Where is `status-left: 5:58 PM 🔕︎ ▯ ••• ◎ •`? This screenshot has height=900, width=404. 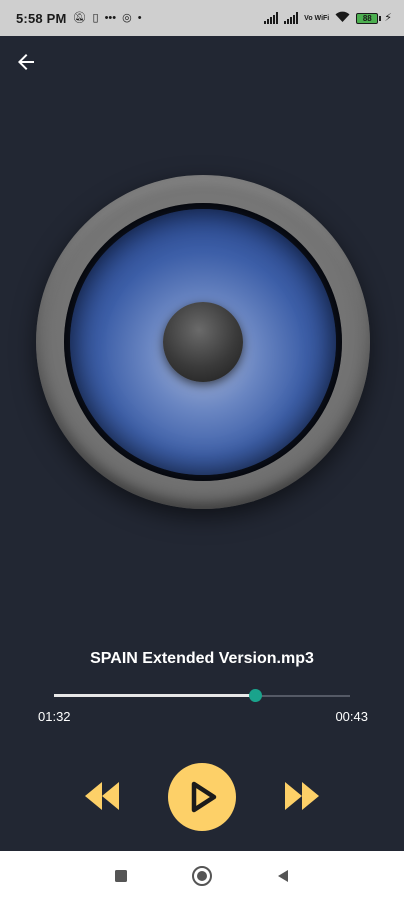
status-left: 5:58 PM 🔕︎ ▯ ••• ◎ • is located at coordinates (79, 18).